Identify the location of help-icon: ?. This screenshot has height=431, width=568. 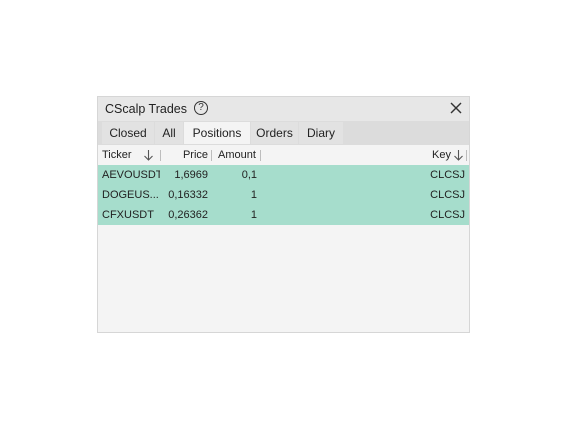
(201, 108).